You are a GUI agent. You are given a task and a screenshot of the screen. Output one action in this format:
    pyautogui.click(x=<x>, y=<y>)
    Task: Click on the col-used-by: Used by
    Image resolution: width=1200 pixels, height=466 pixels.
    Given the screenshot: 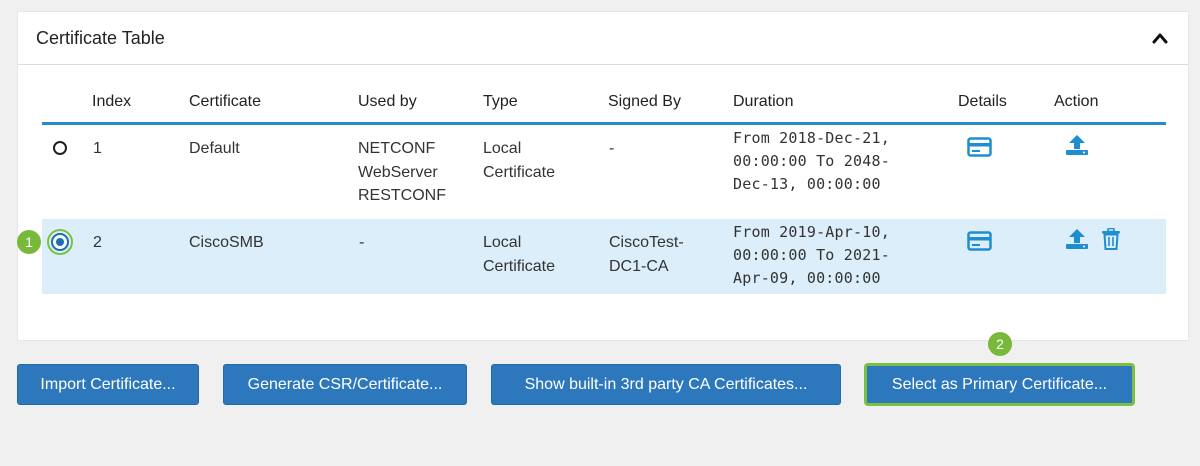 What is the action you would take?
    pyautogui.click(x=387, y=101)
    